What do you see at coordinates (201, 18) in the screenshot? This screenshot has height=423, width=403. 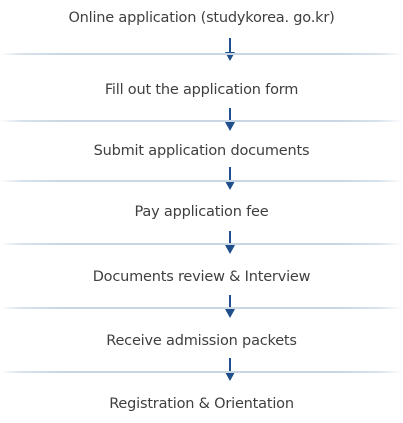 I see `step-1-label: Online application (studykorea. go.kr)` at bounding box center [201, 18].